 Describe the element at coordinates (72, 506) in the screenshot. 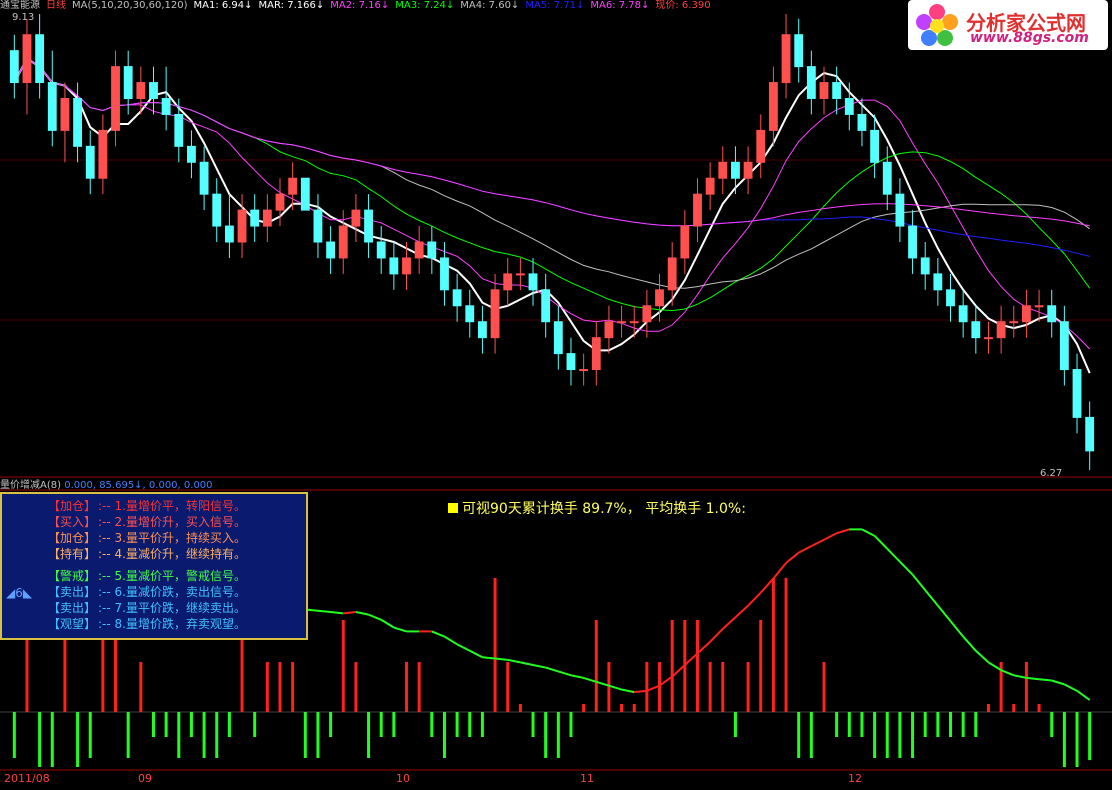

I see `legend-tag: 【加仓】` at that location.